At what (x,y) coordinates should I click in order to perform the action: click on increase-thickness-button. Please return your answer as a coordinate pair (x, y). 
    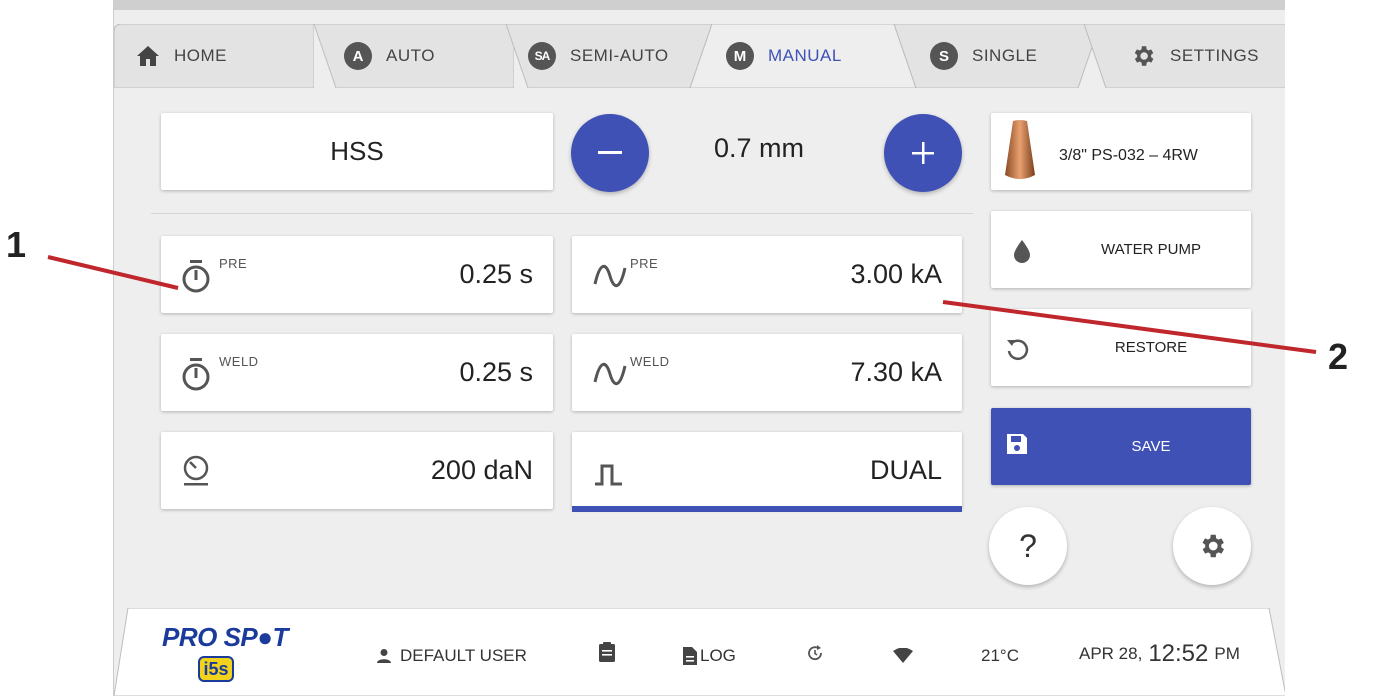
    Looking at the image, I should click on (923, 153).